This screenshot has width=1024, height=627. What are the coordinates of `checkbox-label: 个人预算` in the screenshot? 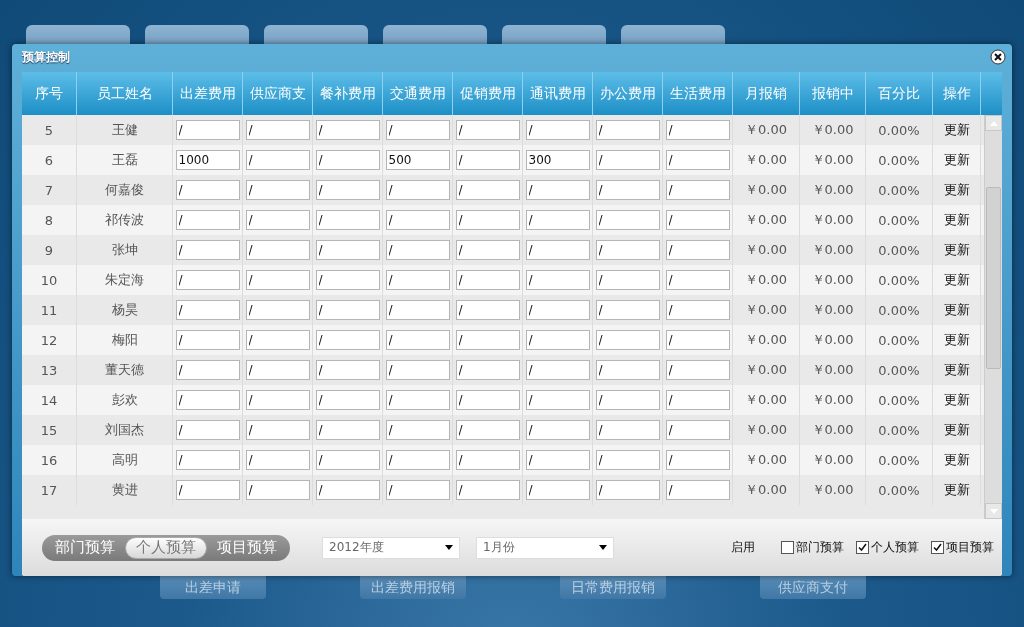 It's located at (895, 547).